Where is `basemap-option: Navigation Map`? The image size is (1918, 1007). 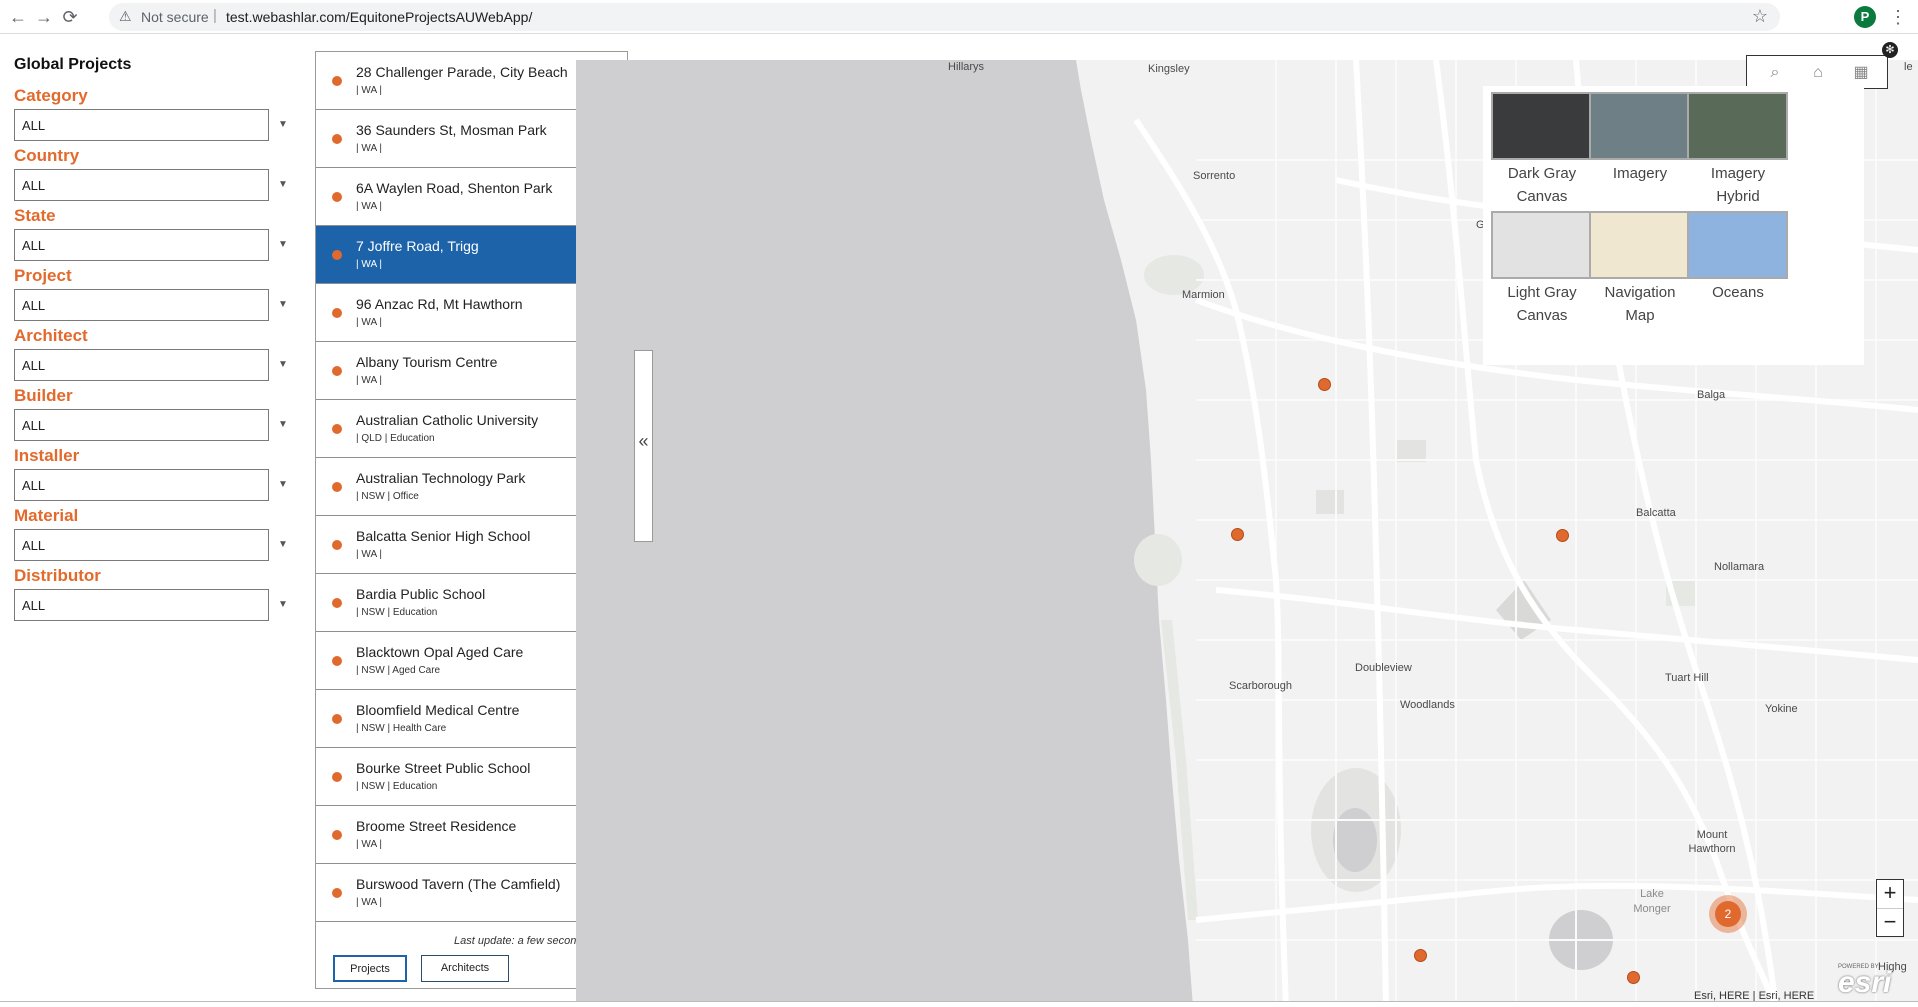
basemap-option: Navigation Map is located at coordinates (1640, 269).